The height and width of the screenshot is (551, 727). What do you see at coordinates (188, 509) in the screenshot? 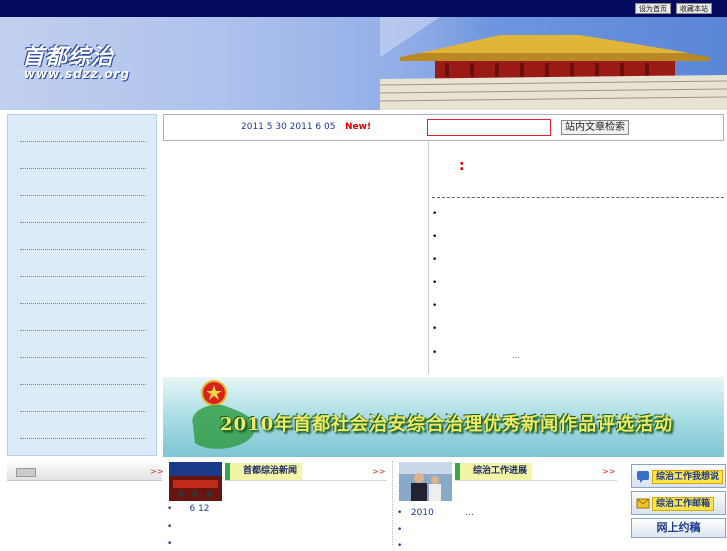
I see `list-item: • 6 12` at bounding box center [188, 509].